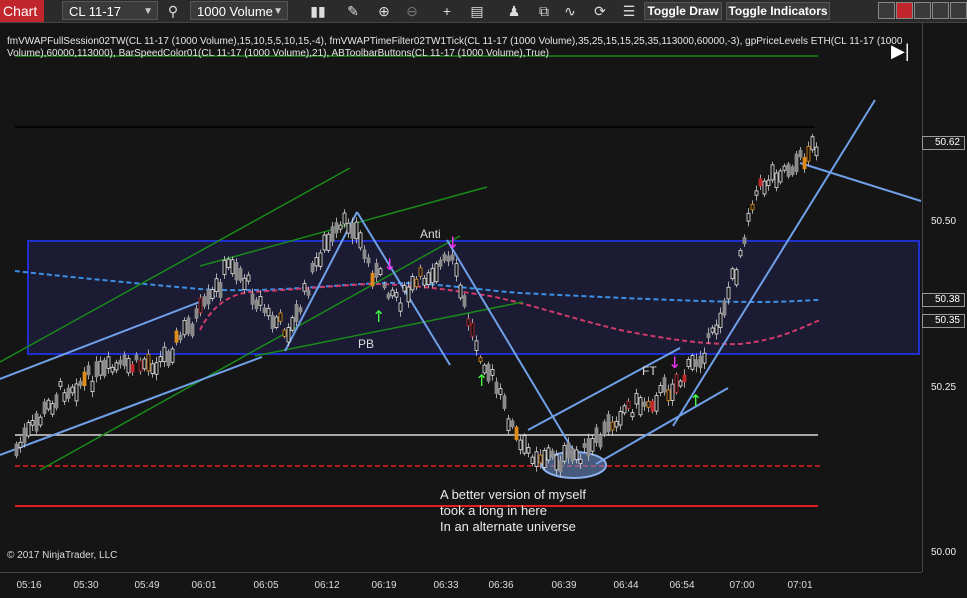 The height and width of the screenshot is (598, 967). I want to click on price-axis-label: 50.25, so click(944, 387).